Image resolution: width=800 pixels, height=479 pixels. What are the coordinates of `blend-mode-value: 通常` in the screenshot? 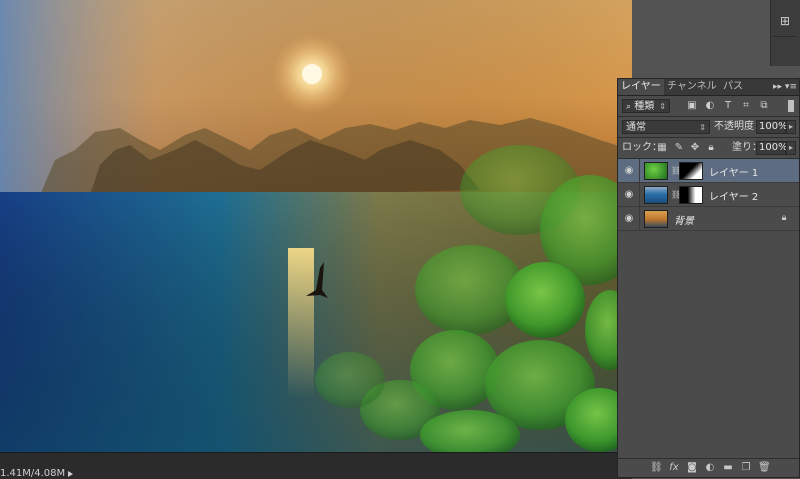 It's located at (636, 127).